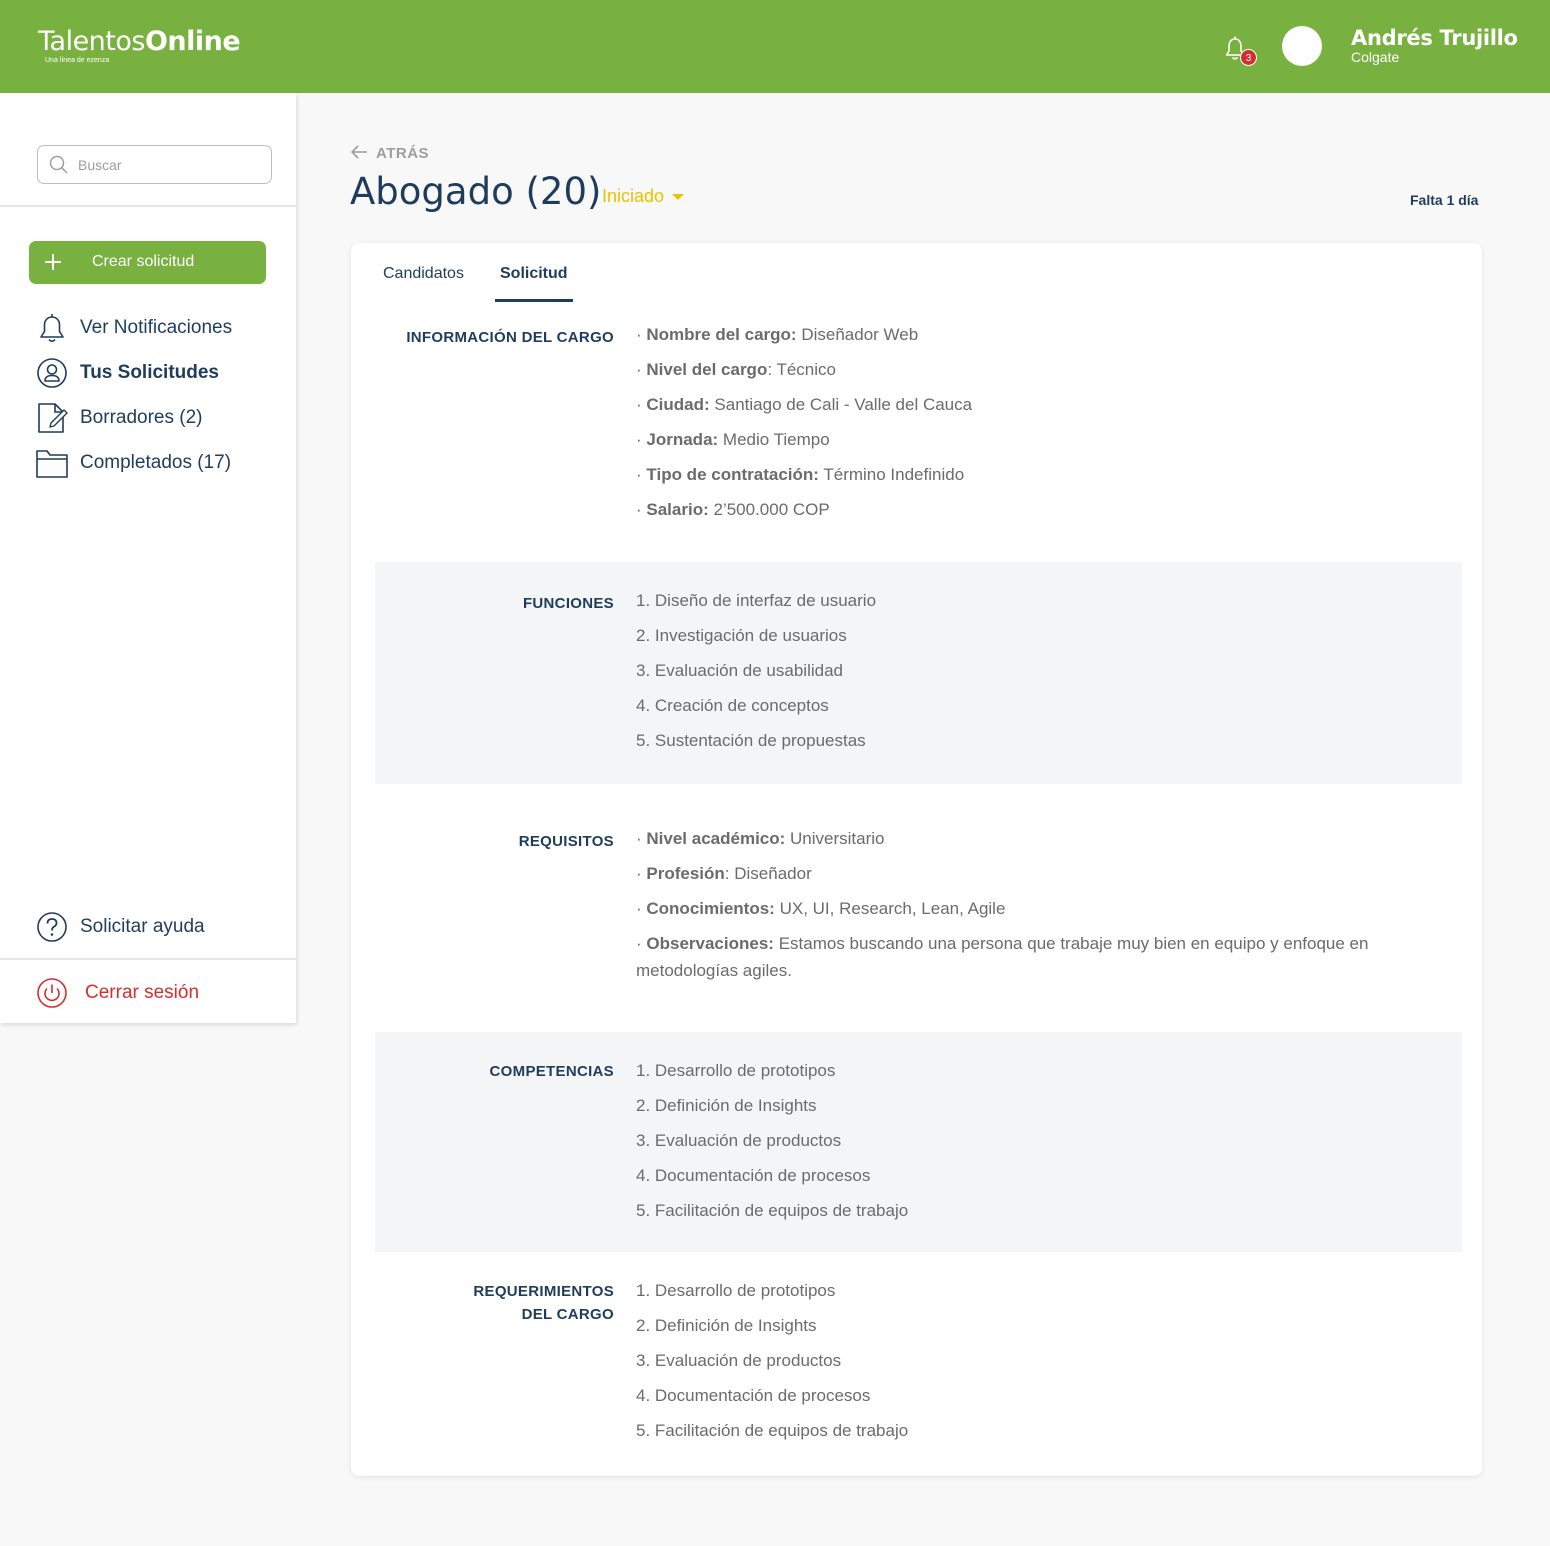 This screenshot has height=1546, width=1550. Describe the element at coordinates (777, 334) in the screenshot. I see `list-item: · Nombre del cargo: Diseñador Web` at that location.